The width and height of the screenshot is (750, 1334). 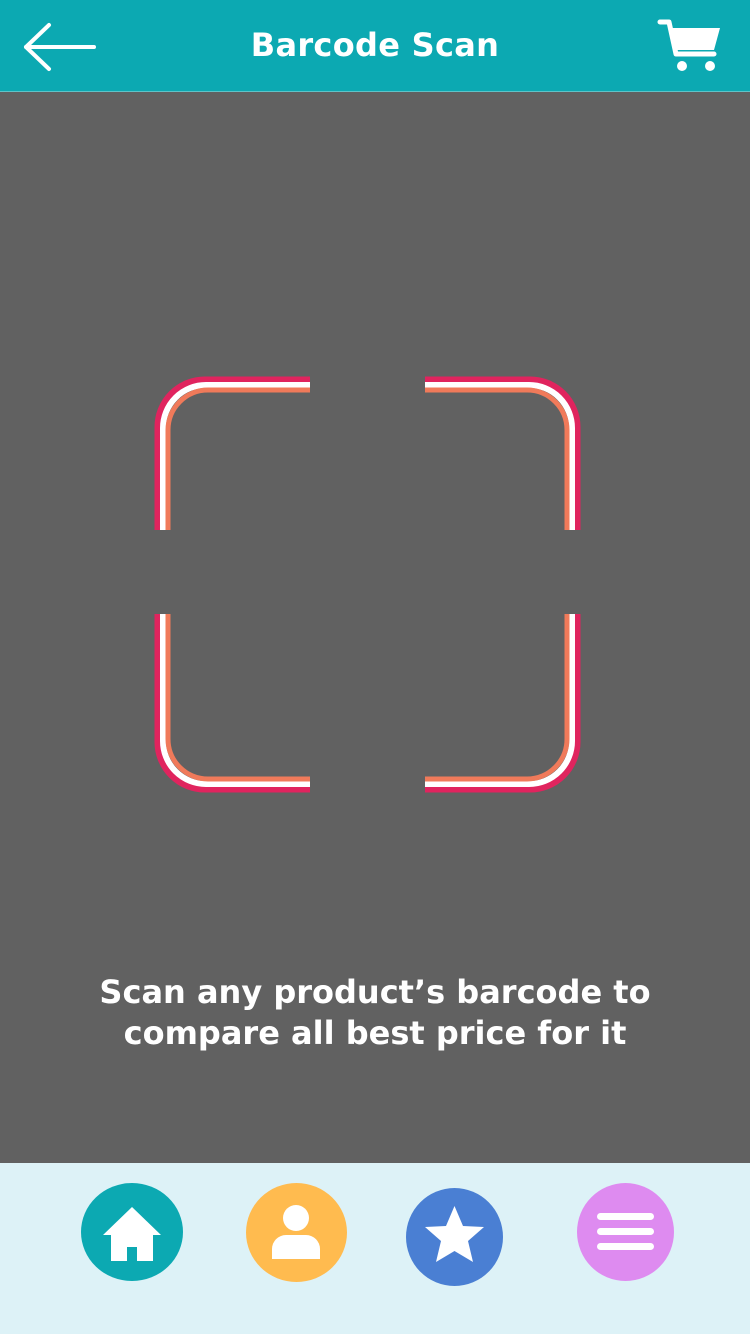 I want to click on nav-profile-button, so click(x=296, y=1232).